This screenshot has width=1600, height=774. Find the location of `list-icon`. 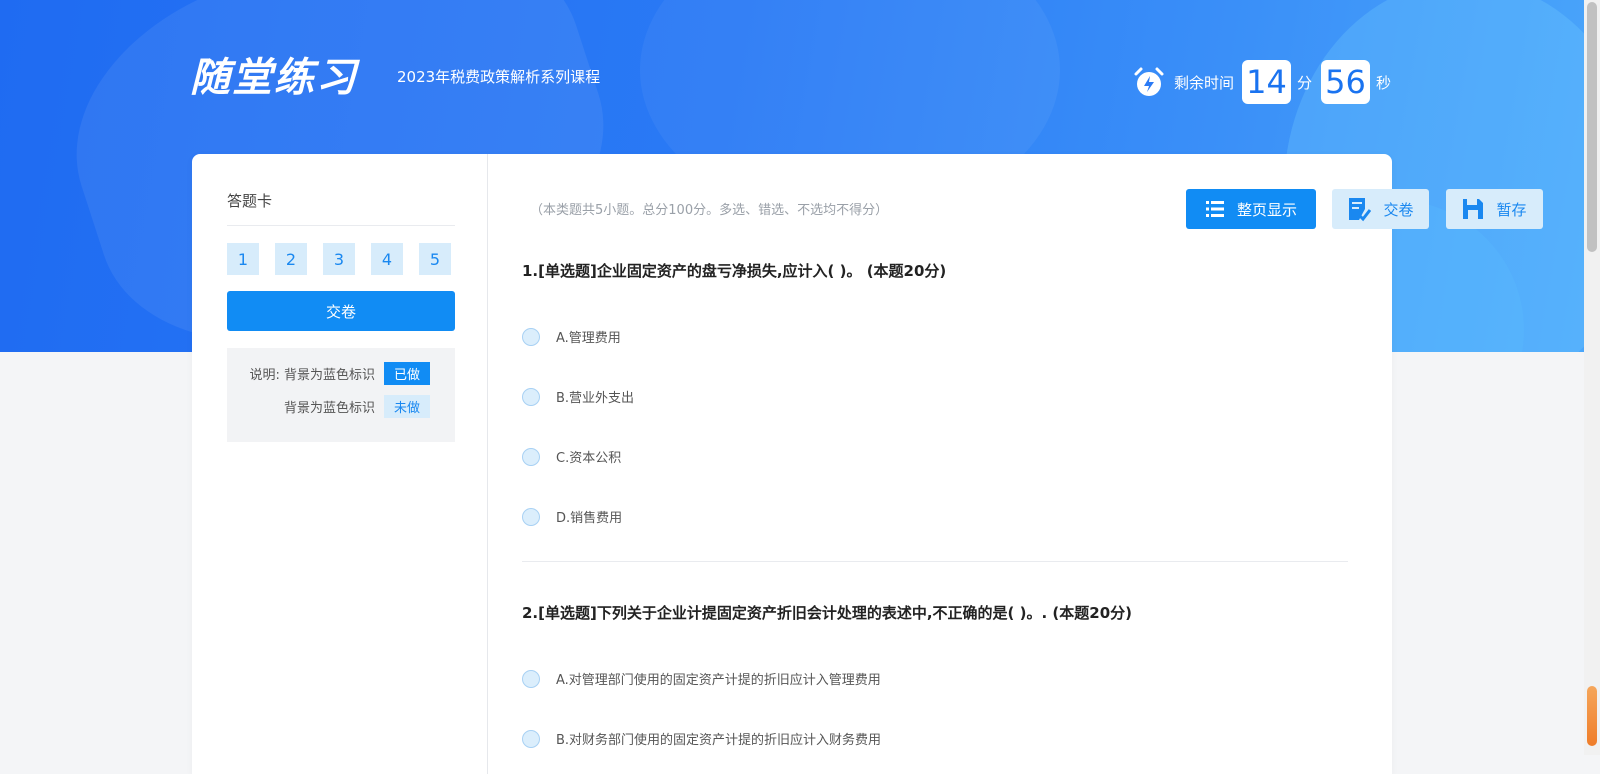

list-icon is located at coordinates (1214, 209).